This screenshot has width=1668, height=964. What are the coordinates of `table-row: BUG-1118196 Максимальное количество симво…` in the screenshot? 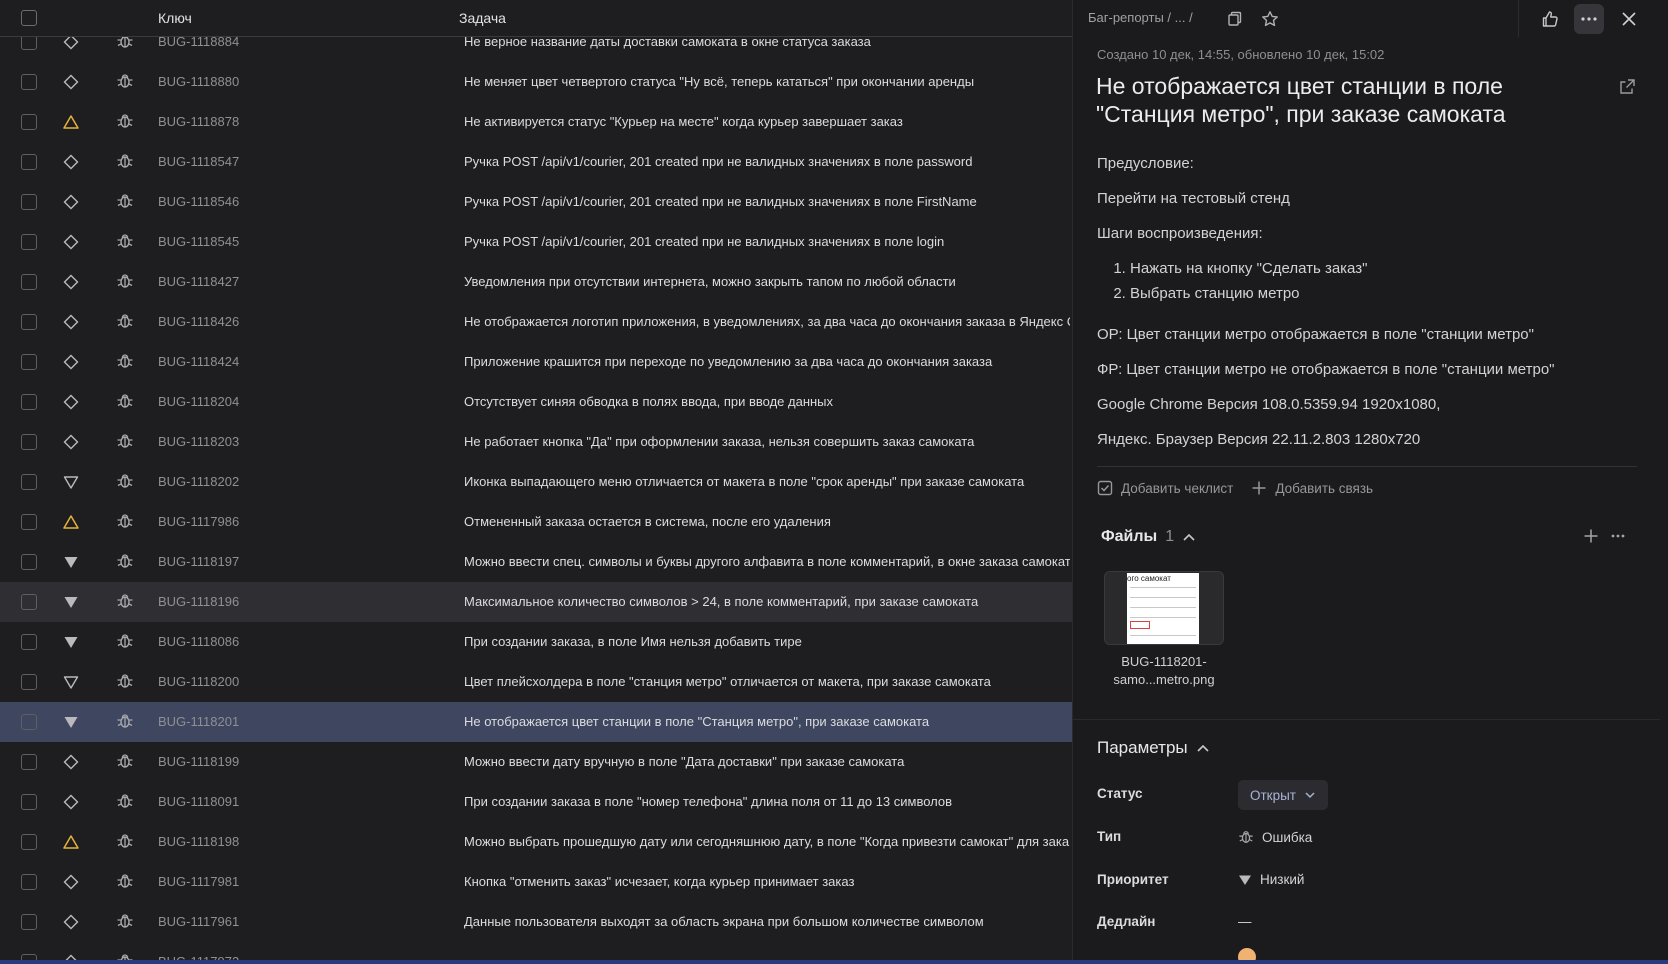 It's located at (536, 602).